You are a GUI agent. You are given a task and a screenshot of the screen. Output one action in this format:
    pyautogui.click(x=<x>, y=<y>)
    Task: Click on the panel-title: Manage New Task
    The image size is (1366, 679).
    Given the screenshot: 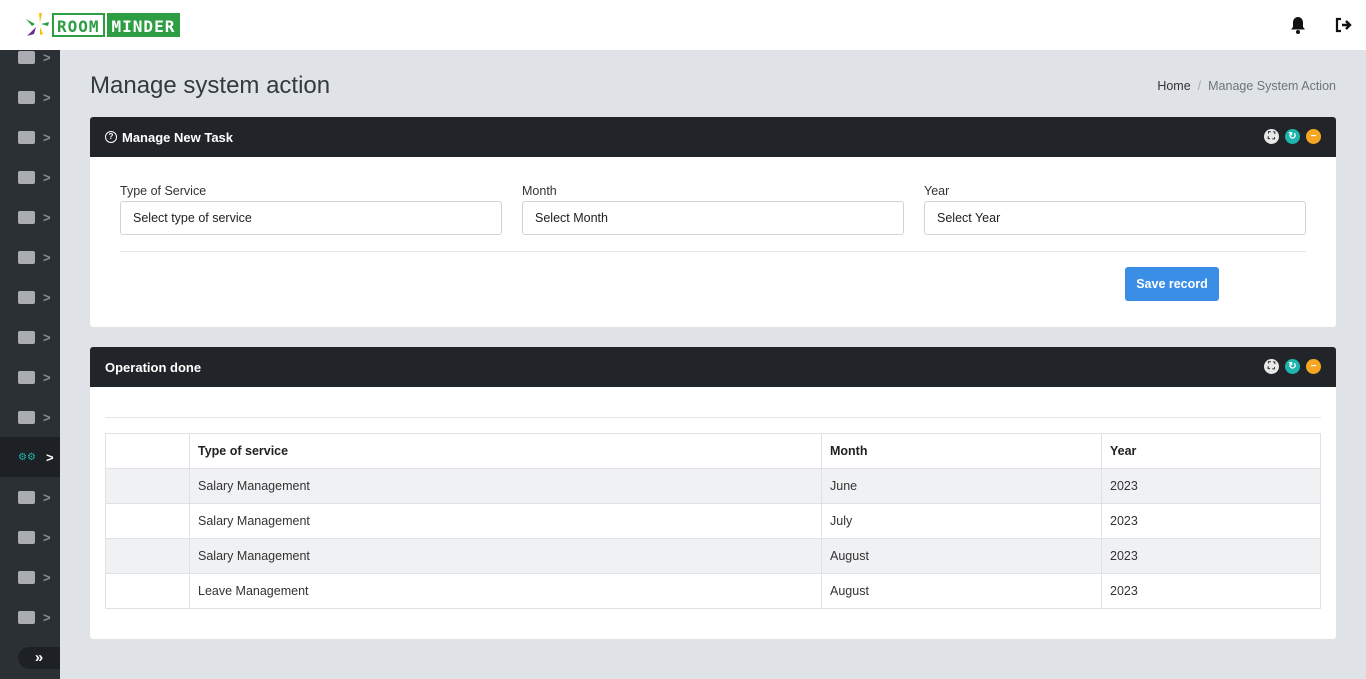 What is the action you would take?
    pyautogui.click(x=178, y=137)
    